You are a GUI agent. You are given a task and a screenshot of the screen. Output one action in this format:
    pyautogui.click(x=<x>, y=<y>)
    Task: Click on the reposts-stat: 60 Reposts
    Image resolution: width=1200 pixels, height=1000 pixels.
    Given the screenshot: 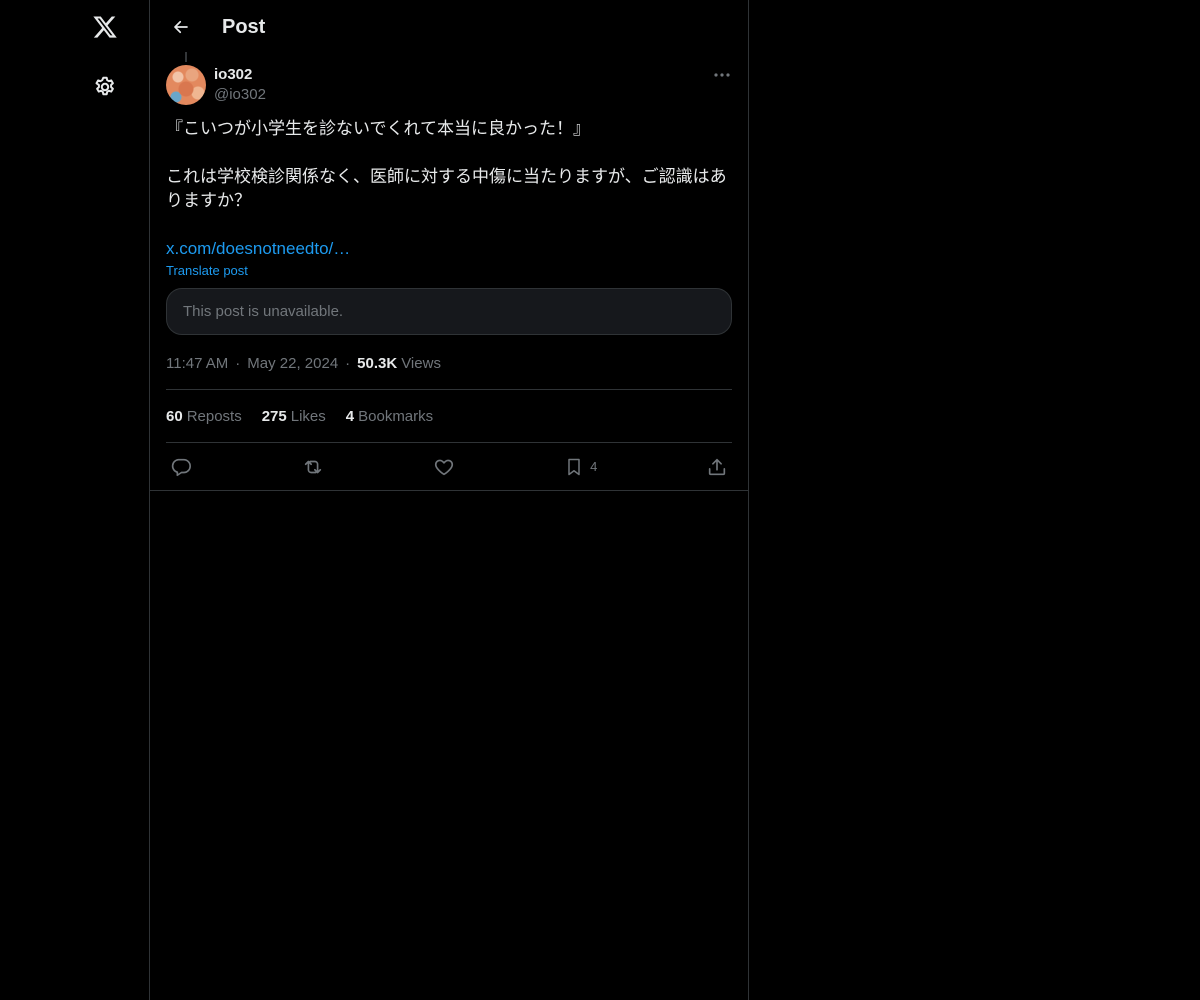 What is the action you would take?
    pyautogui.click(x=204, y=416)
    